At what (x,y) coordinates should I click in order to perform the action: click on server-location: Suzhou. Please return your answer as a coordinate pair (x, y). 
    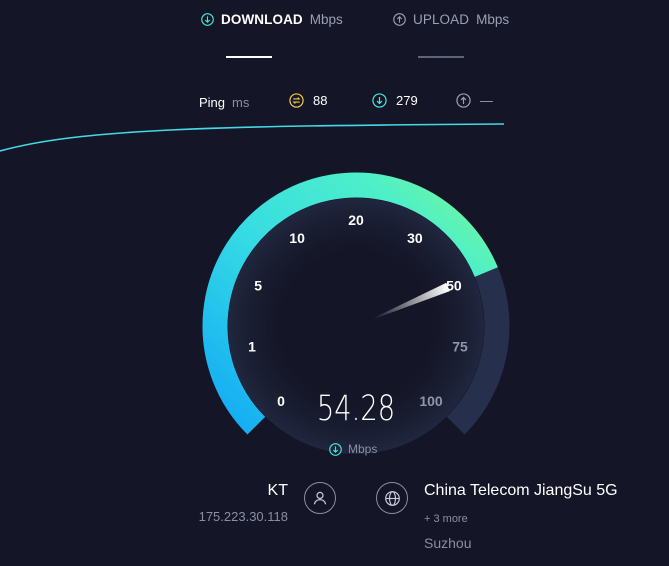
    Looking at the image, I should click on (448, 543).